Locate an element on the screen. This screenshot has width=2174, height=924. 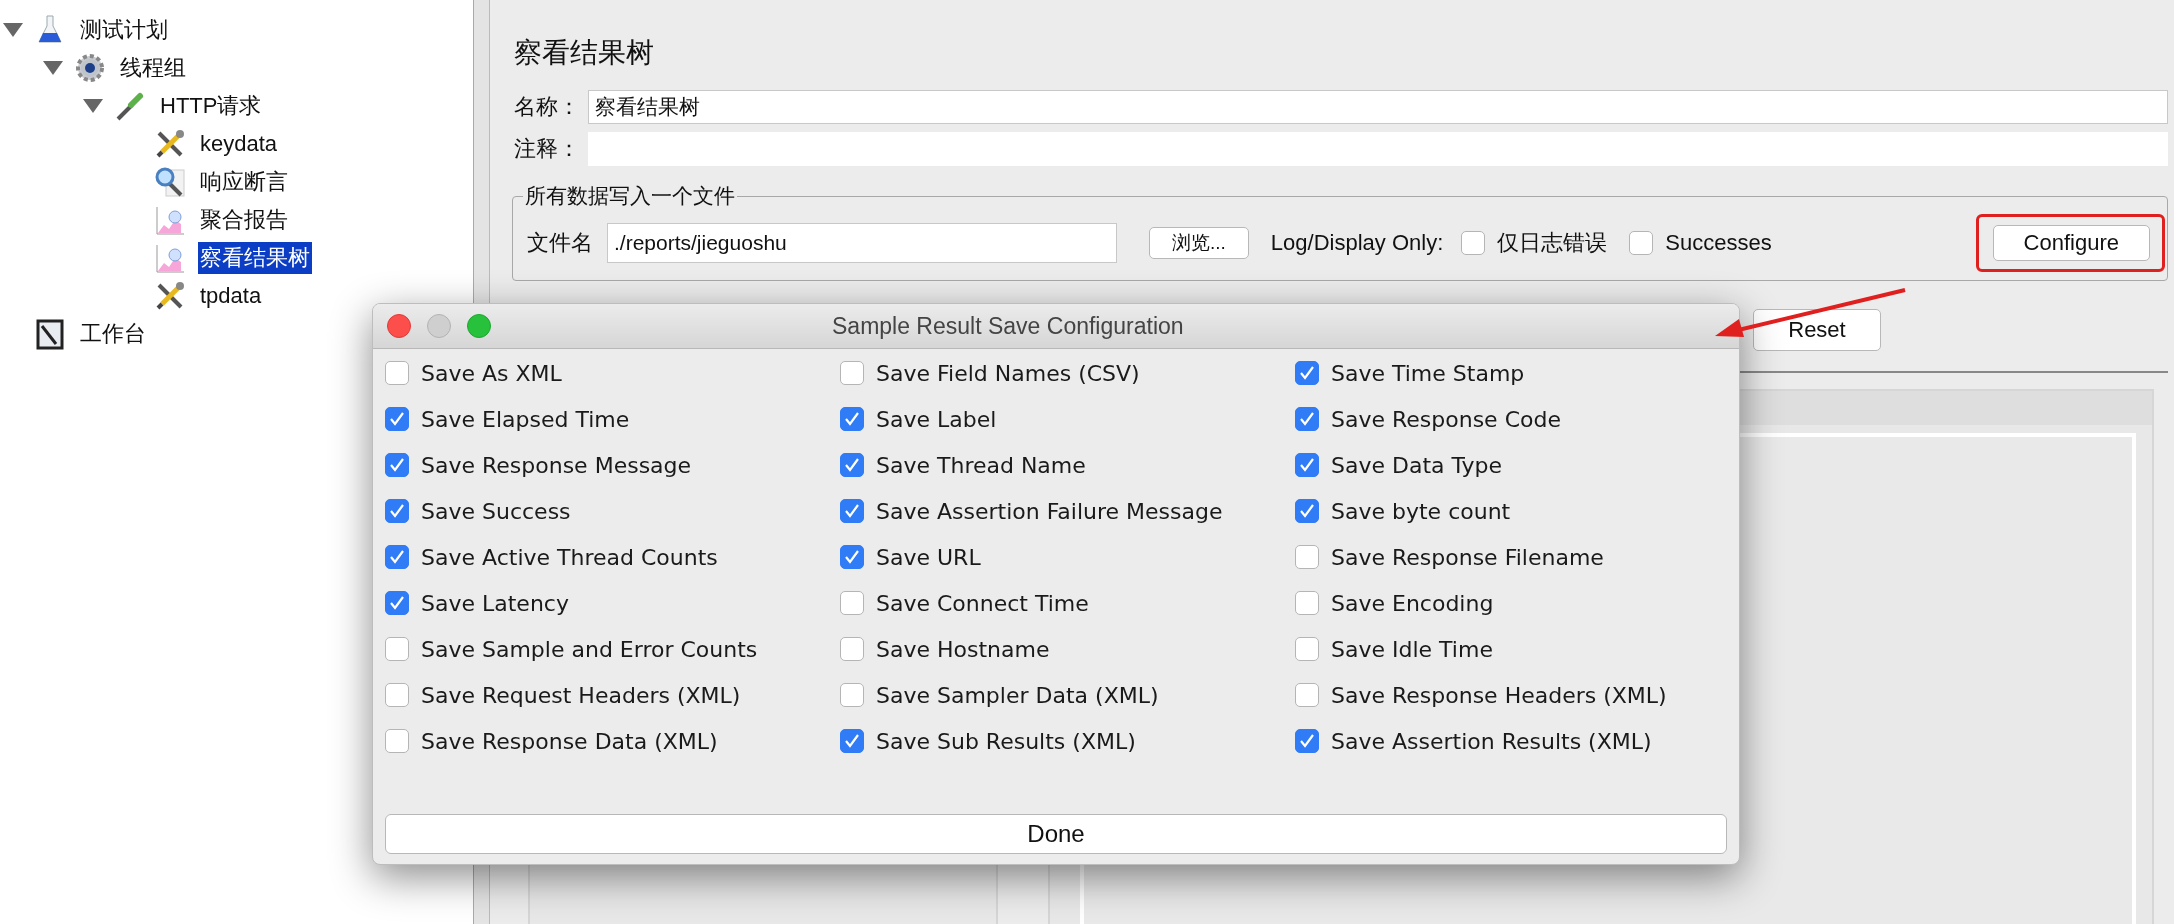
checkbox-label: Save Label is located at coordinates (936, 419).